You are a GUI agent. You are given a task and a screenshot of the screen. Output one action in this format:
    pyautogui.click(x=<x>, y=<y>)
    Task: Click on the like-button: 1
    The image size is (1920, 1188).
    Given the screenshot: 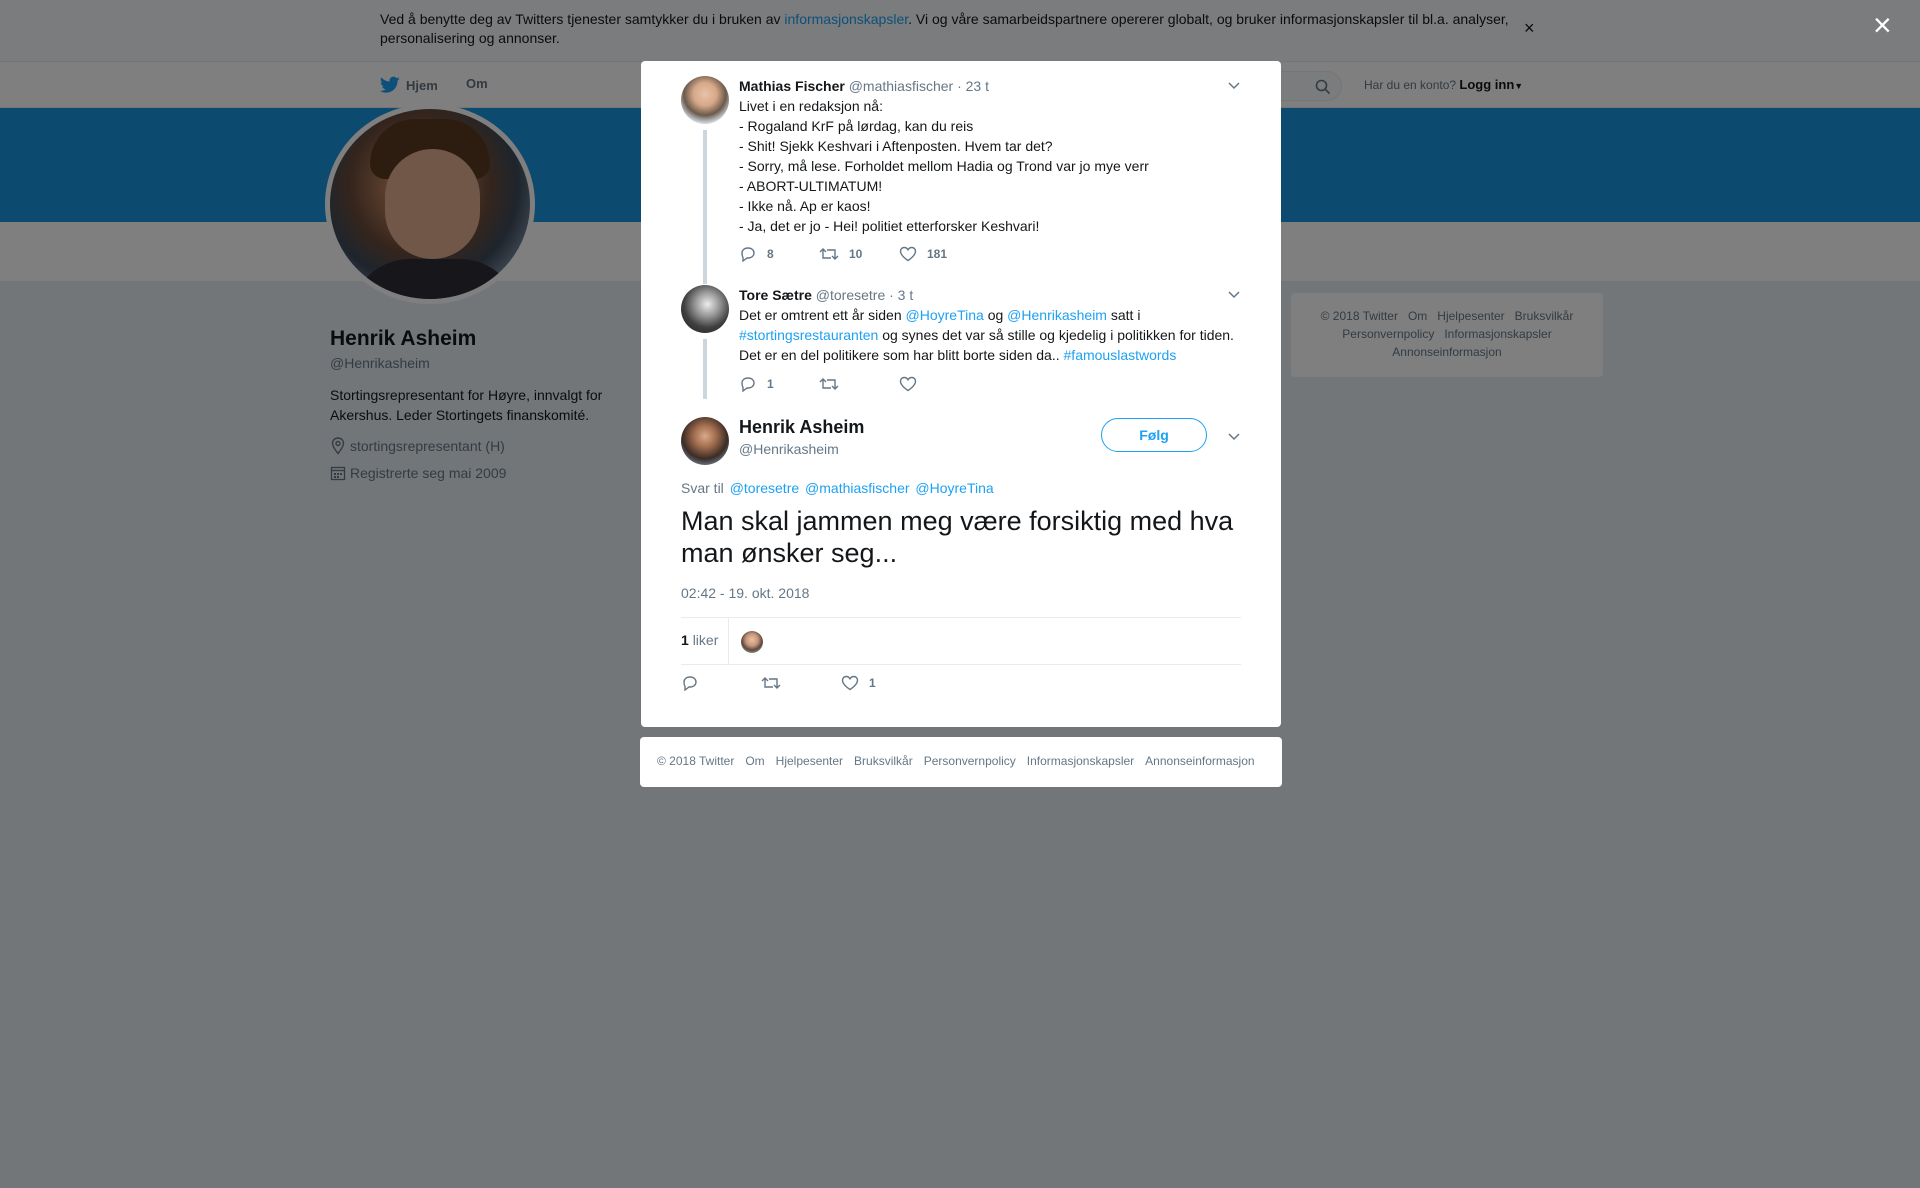 What is the action you would take?
    pyautogui.click(x=881, y=683)
    